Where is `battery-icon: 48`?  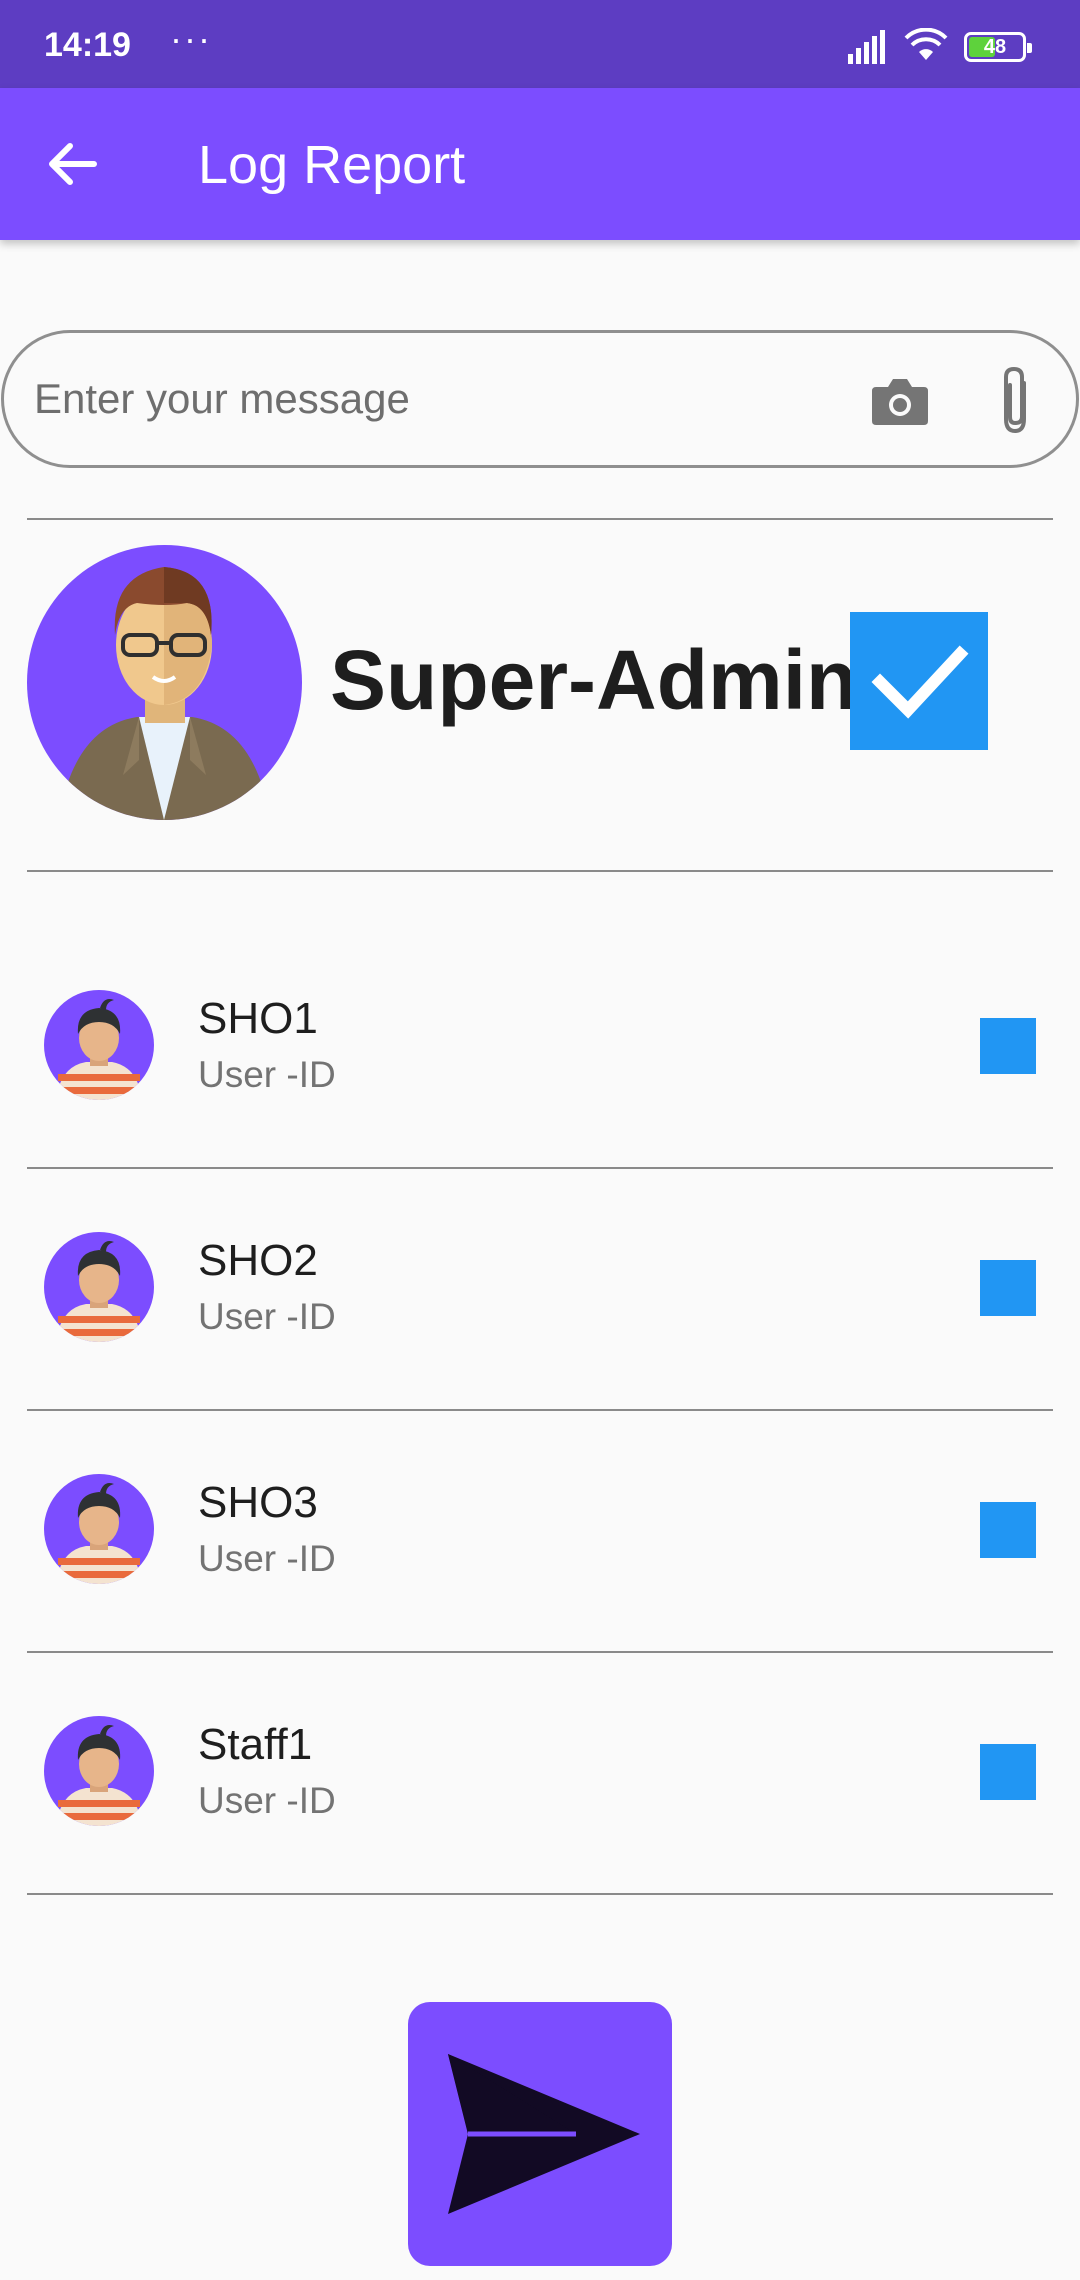
battery-icon: 48 is located at coordinates (998, 47).